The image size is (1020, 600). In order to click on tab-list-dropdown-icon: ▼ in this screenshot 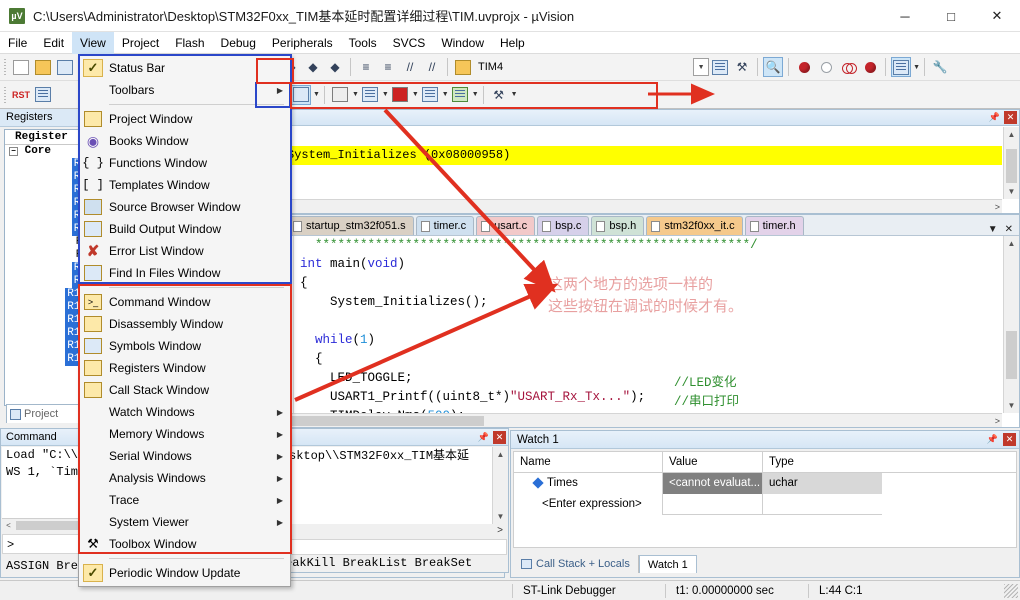, I will do `click(993, 229)`.